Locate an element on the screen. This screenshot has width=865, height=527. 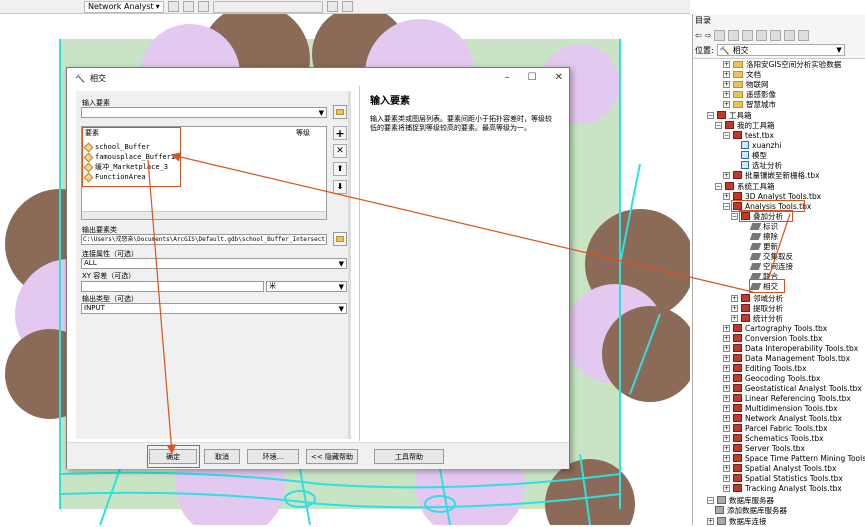
tree-item: − 我的工具箱 is located at coordinates (745, 125).